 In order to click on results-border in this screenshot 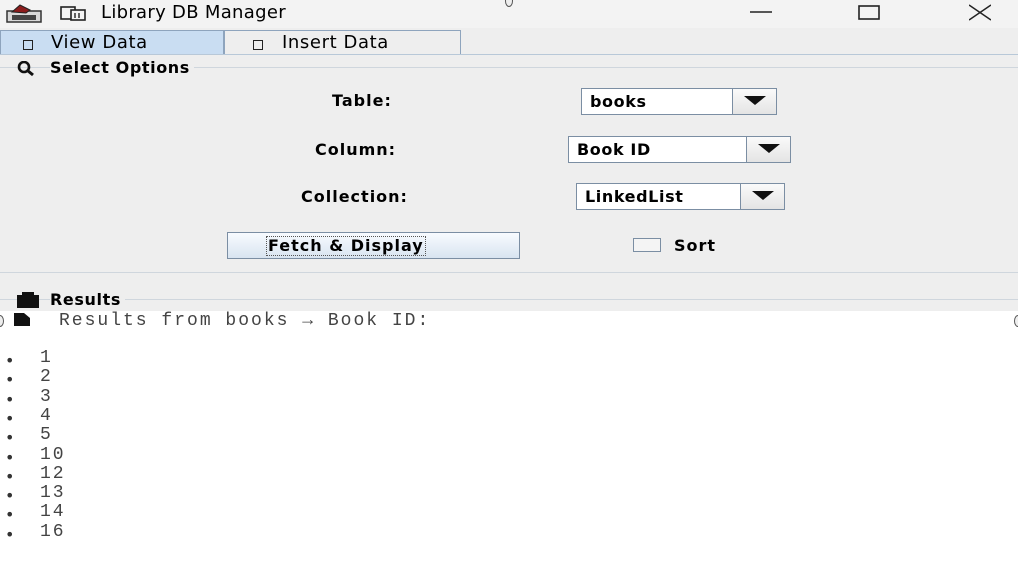, I will do `click(509, 299)`.